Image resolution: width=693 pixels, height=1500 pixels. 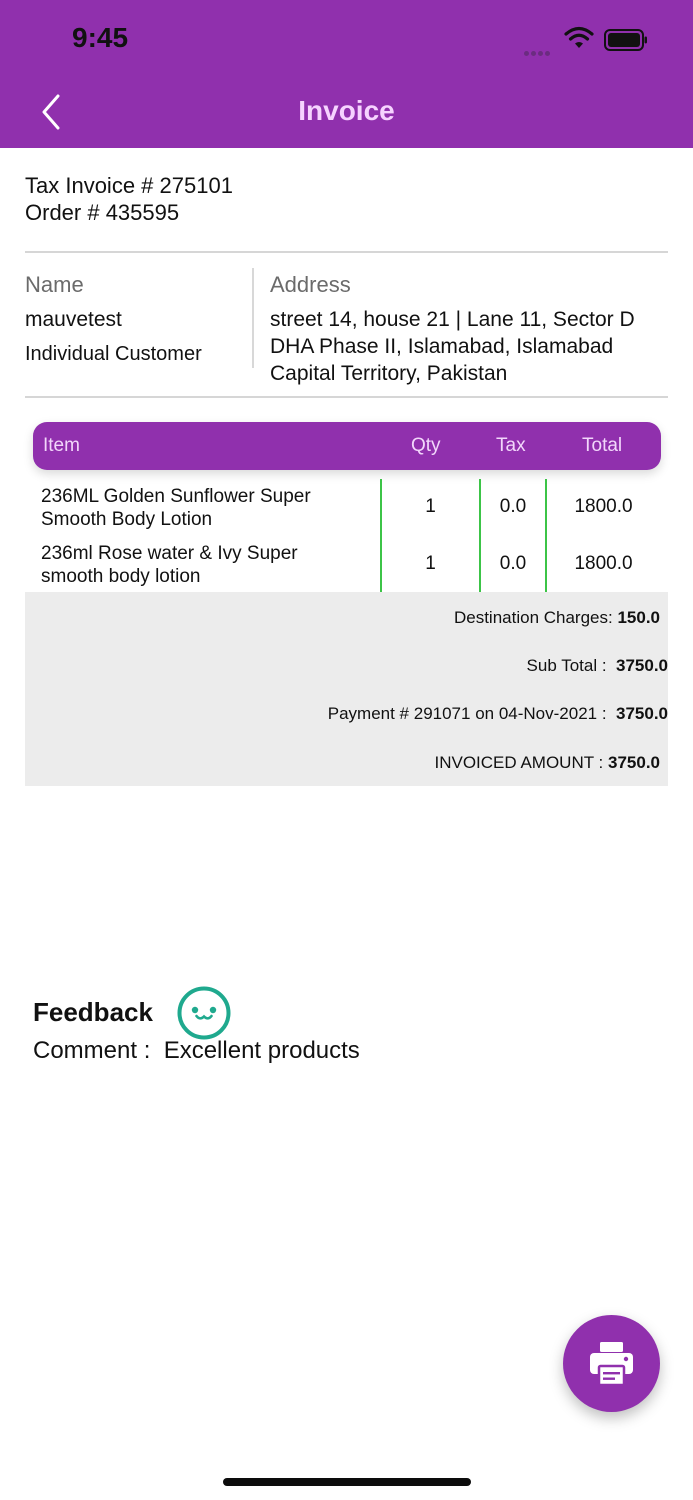 I want to click on printer-icon, so click(x=611, y=1364).